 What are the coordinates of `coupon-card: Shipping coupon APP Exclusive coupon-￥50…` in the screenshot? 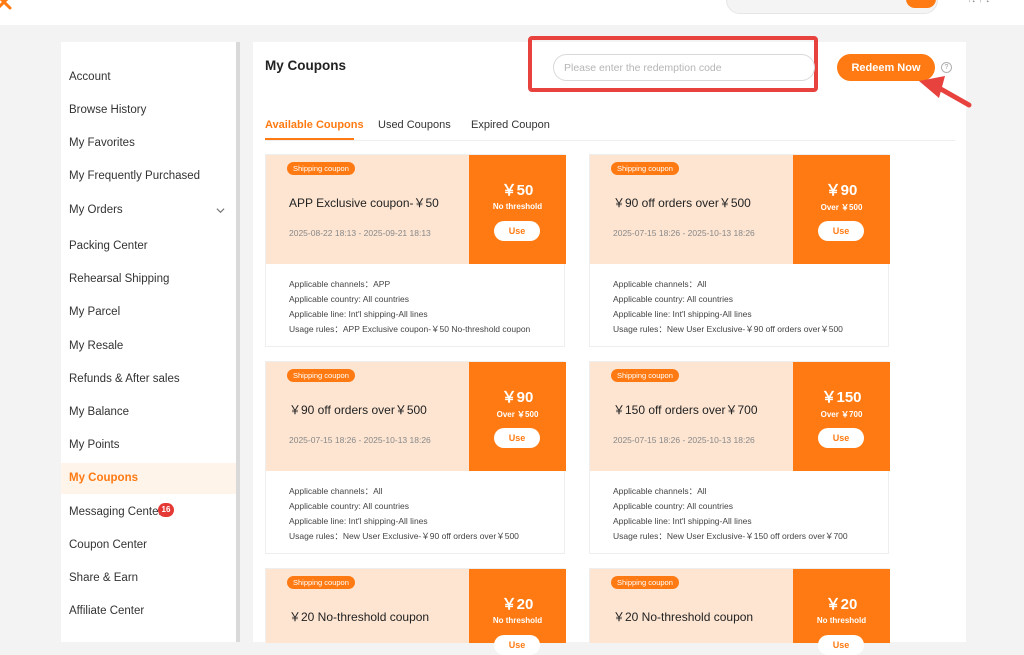 It's located at (415, 250).